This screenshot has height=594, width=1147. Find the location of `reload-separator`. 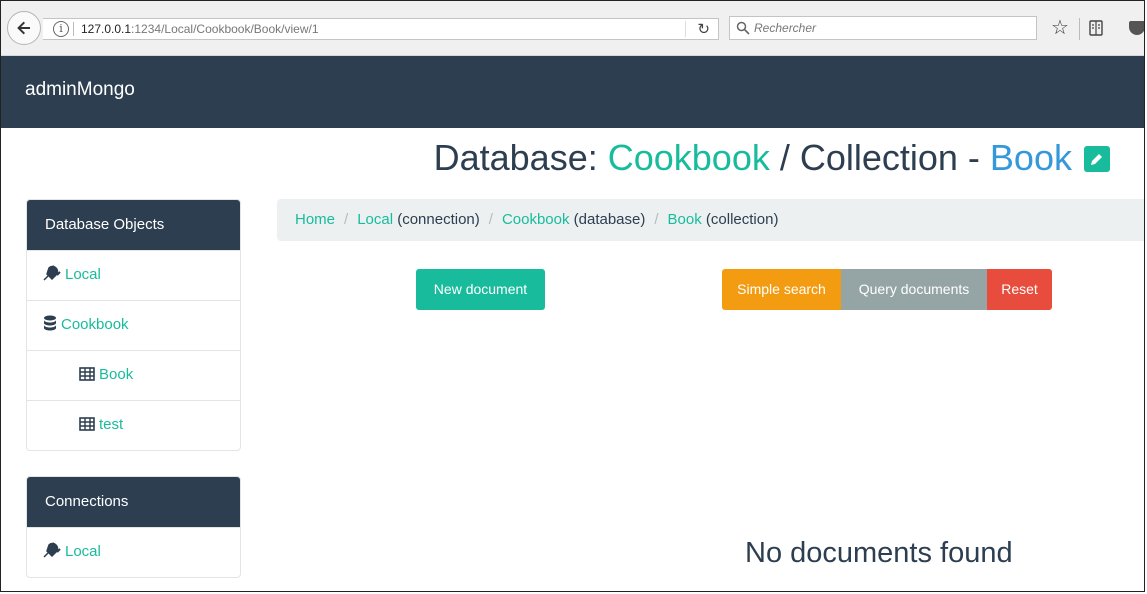

reload-separator is located at coordinates (685, 29).